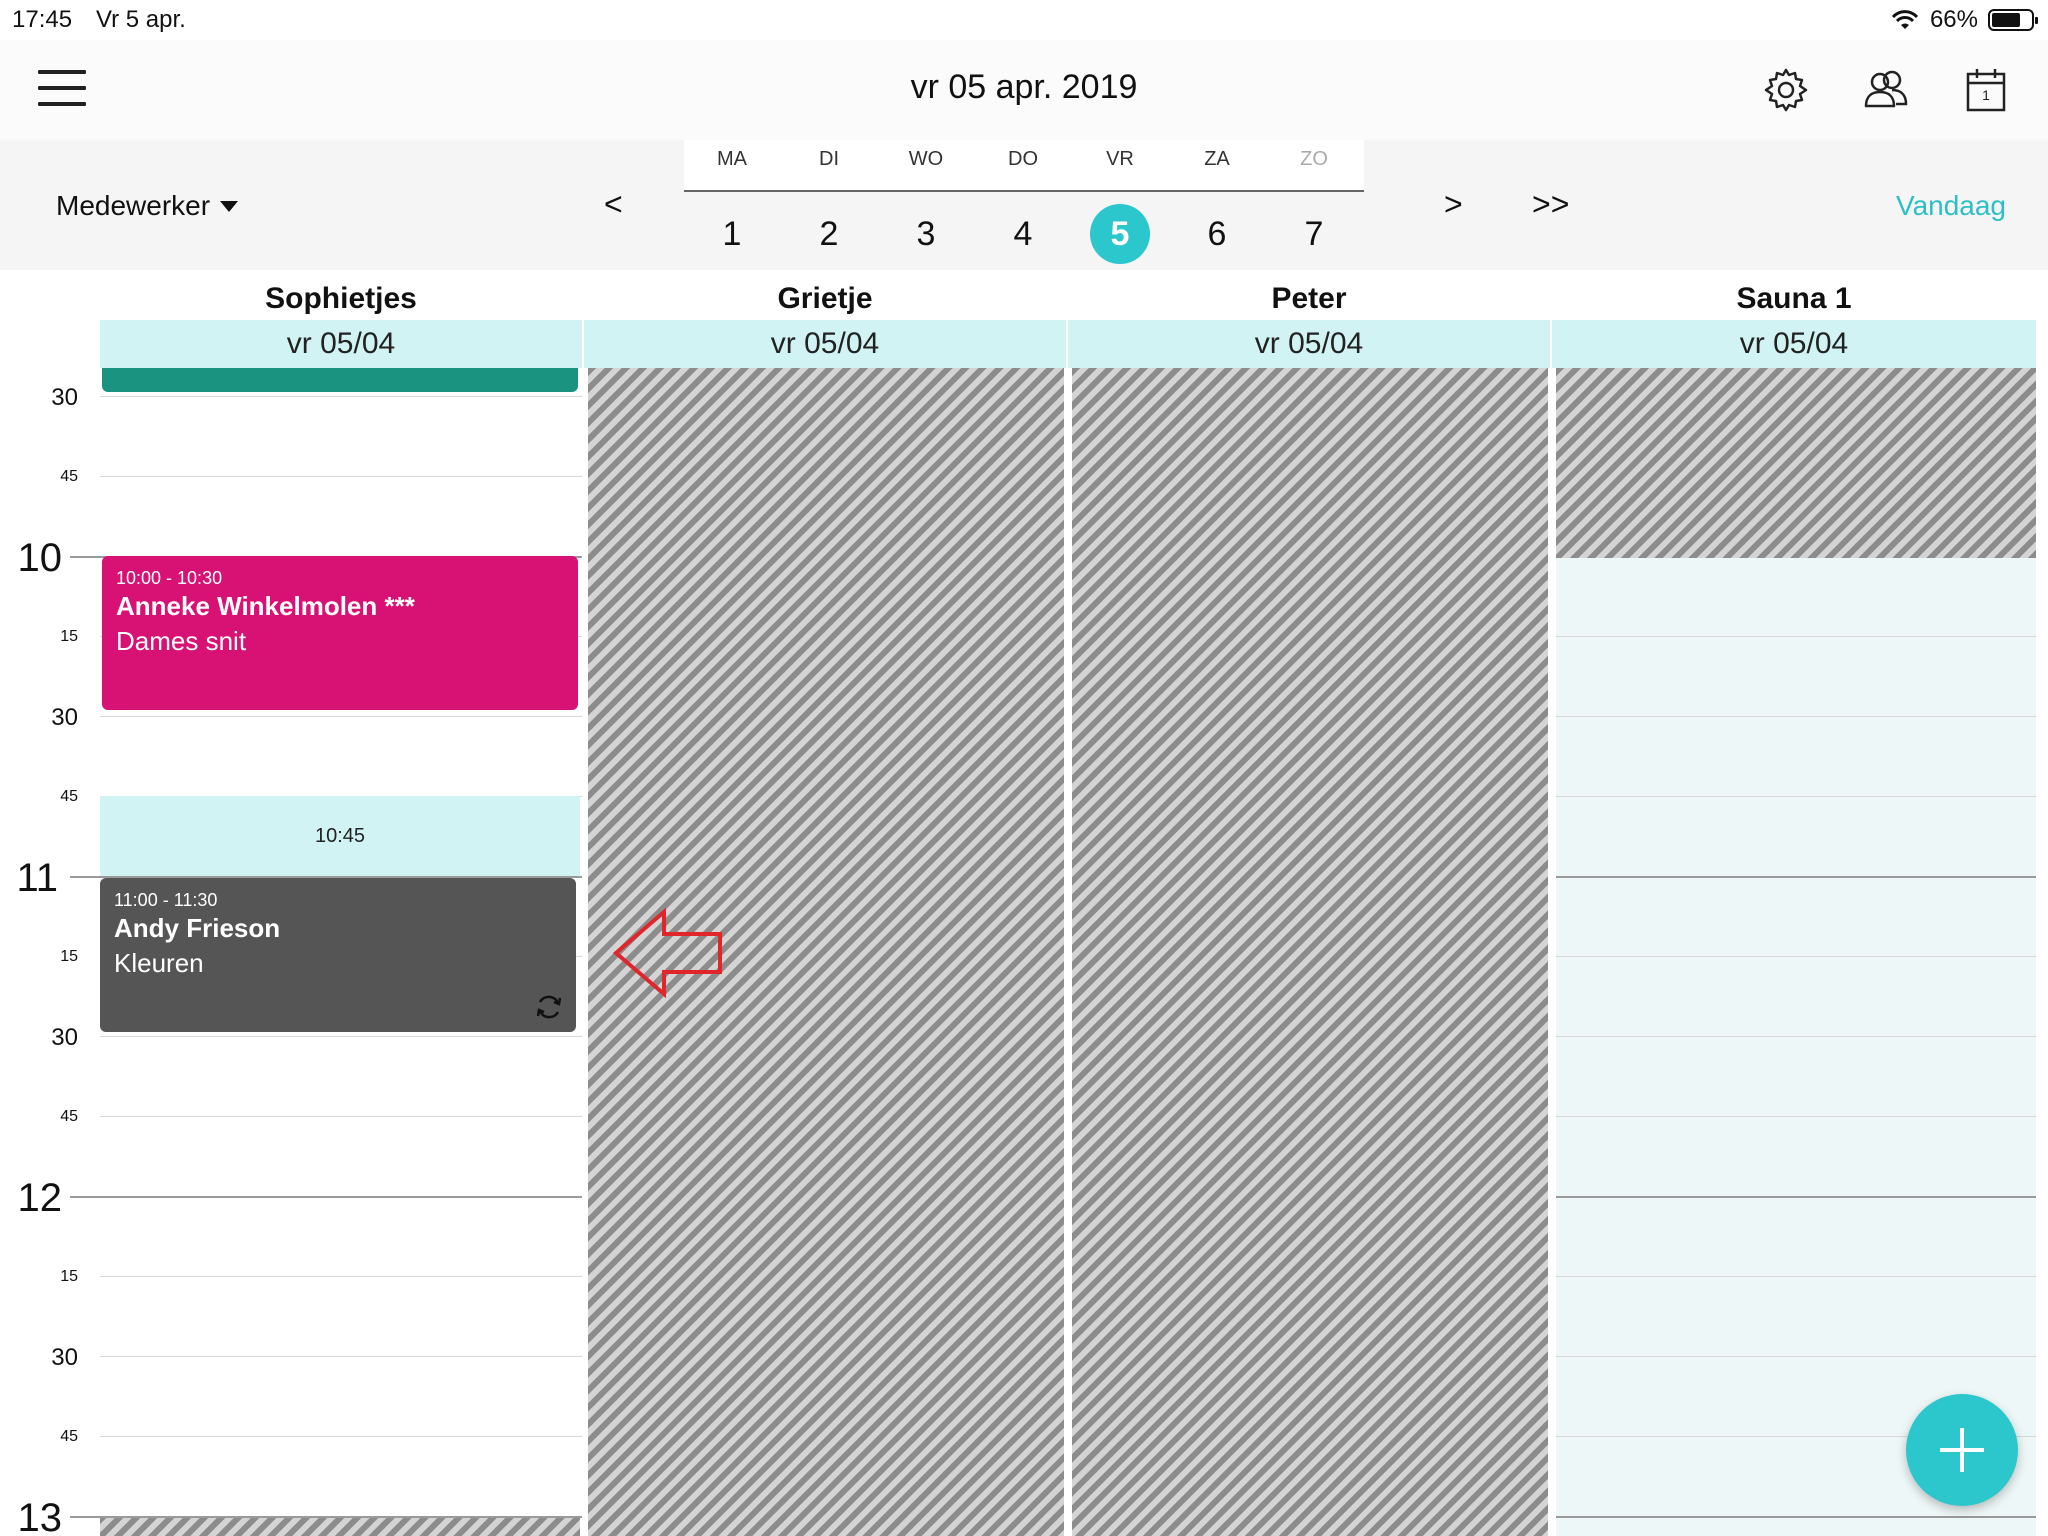 The width and height of the screenshot is (2048, 1536). I want to click on resource-filter-label: Medewerker, so click(133, 205).